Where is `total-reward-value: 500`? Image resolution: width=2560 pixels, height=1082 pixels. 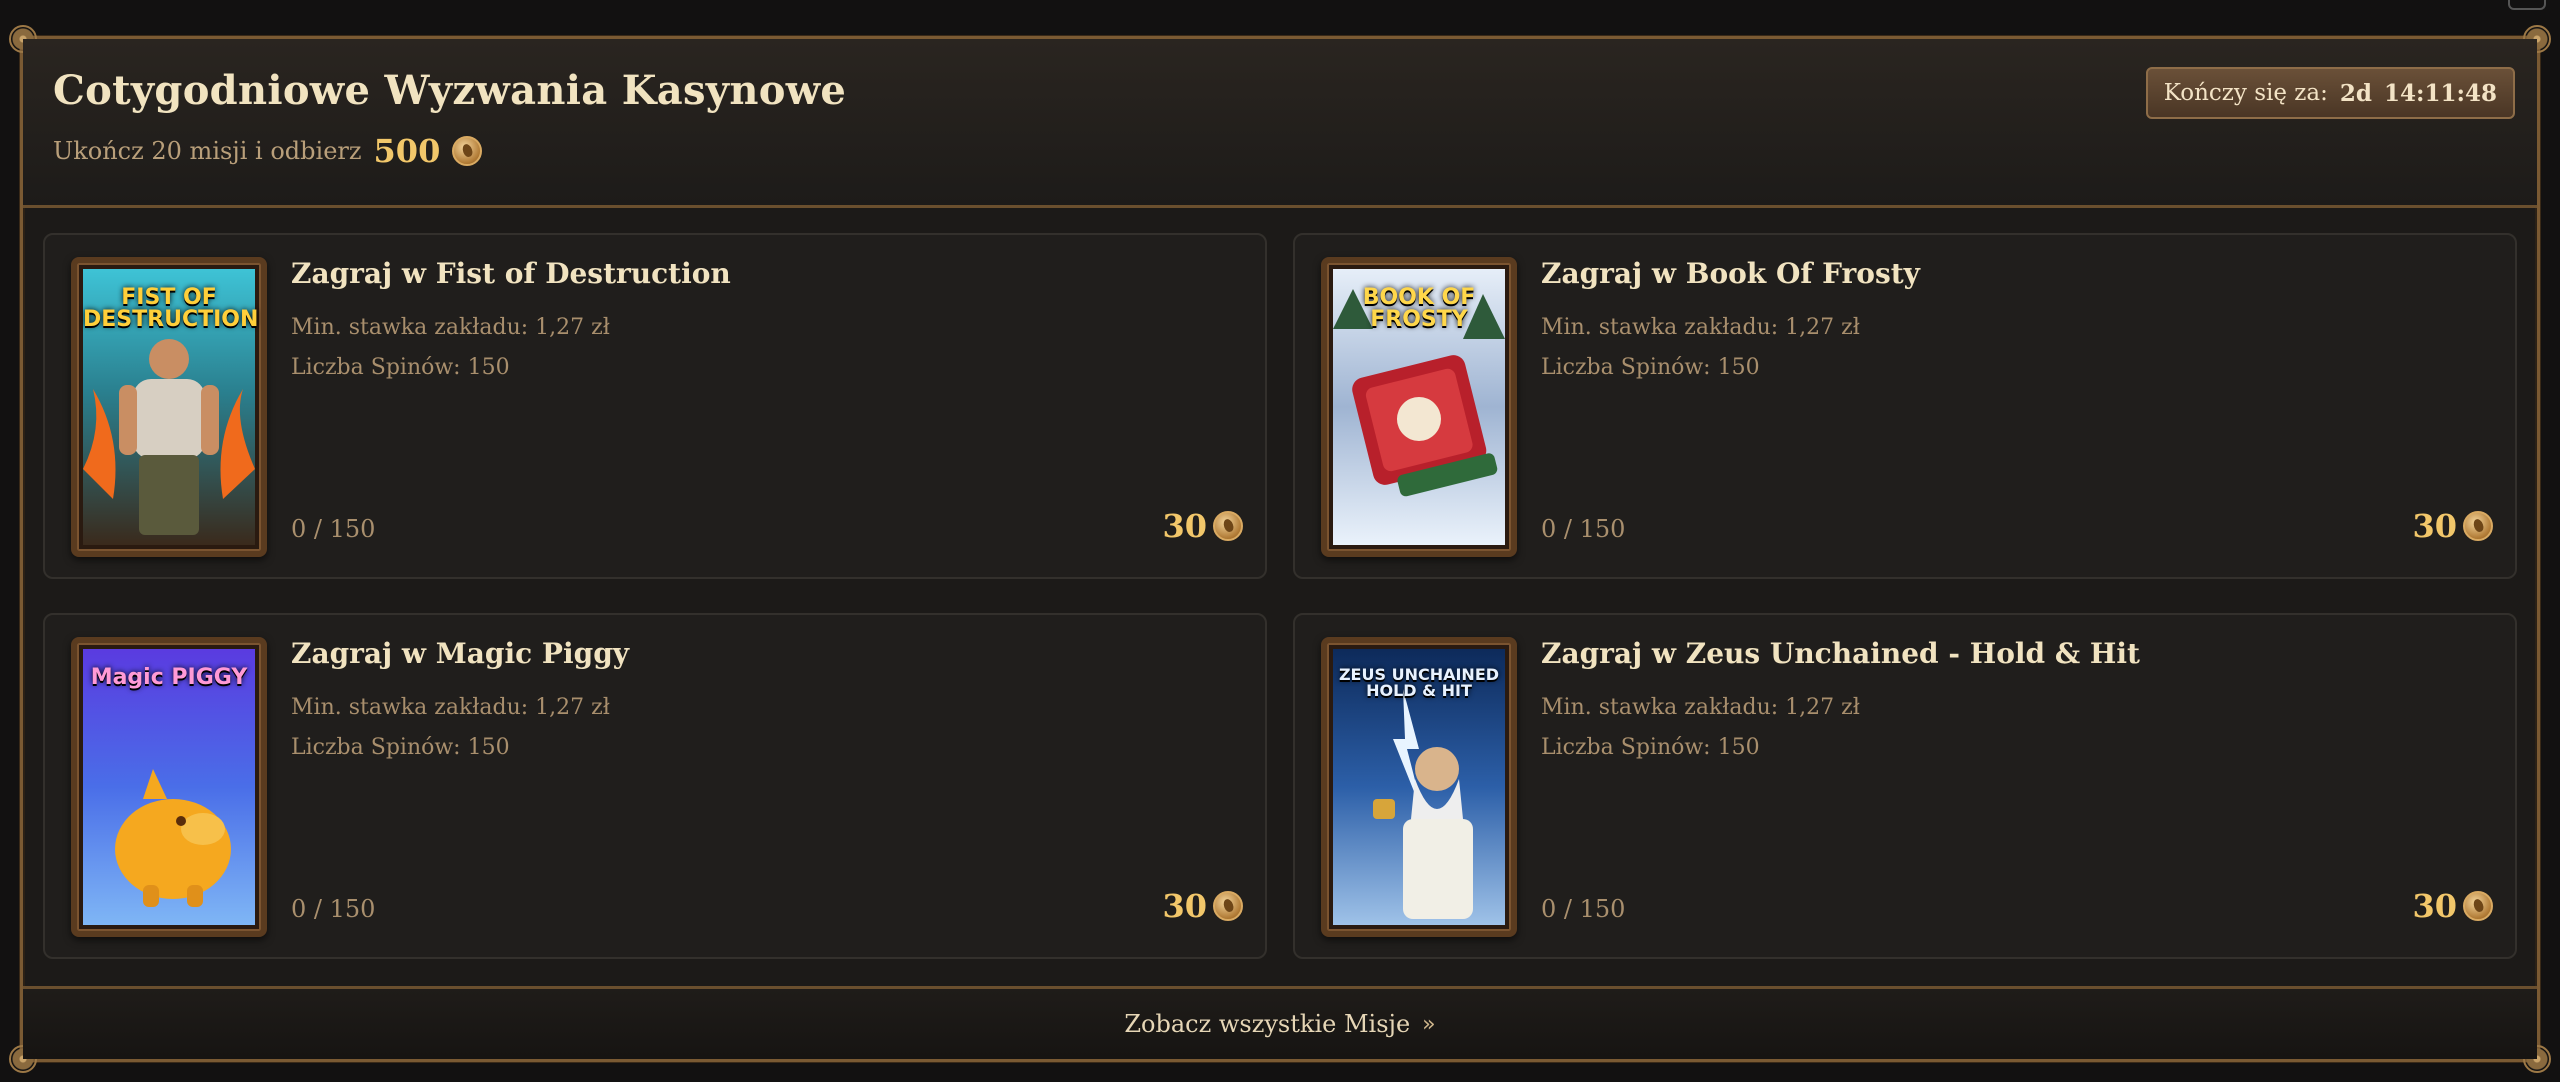
total-reward-value: 500 is located at coordinates (407, 151).